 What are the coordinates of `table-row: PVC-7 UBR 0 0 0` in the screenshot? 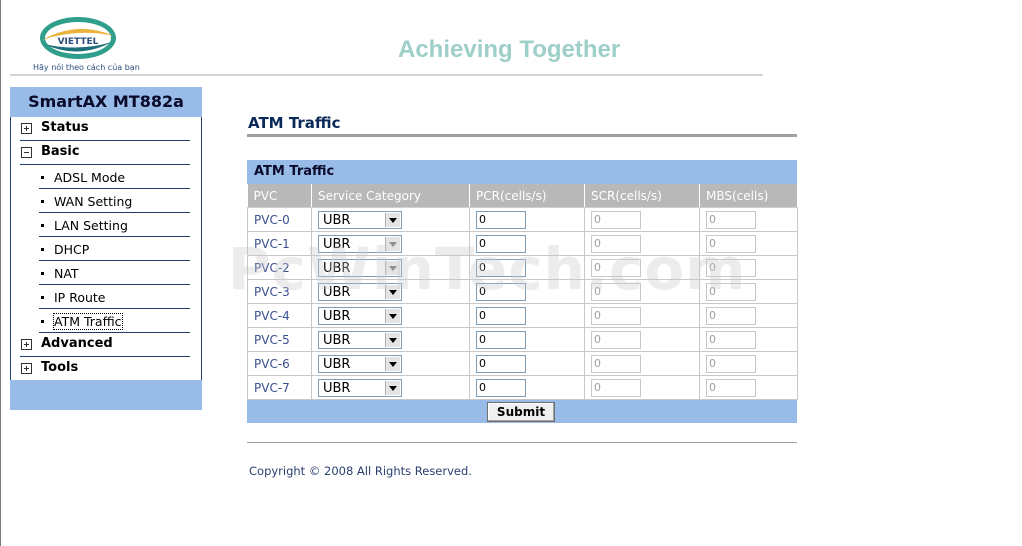 It's located at (522, 387).